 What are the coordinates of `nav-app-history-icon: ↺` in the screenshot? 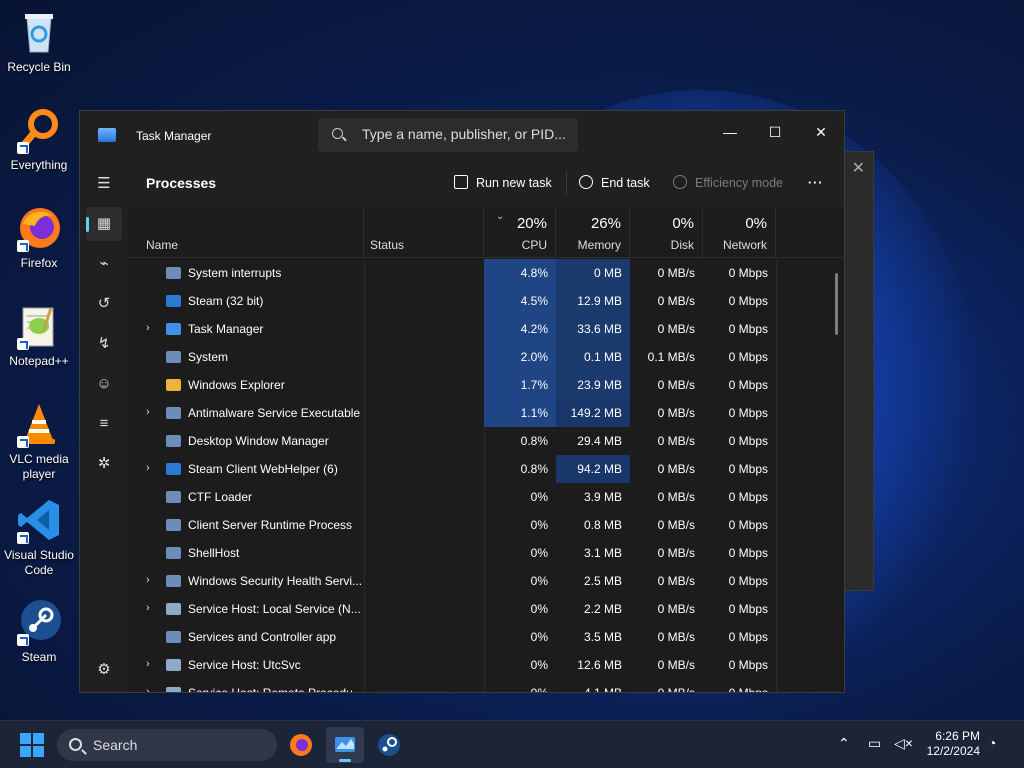 It's located at (104, 304).